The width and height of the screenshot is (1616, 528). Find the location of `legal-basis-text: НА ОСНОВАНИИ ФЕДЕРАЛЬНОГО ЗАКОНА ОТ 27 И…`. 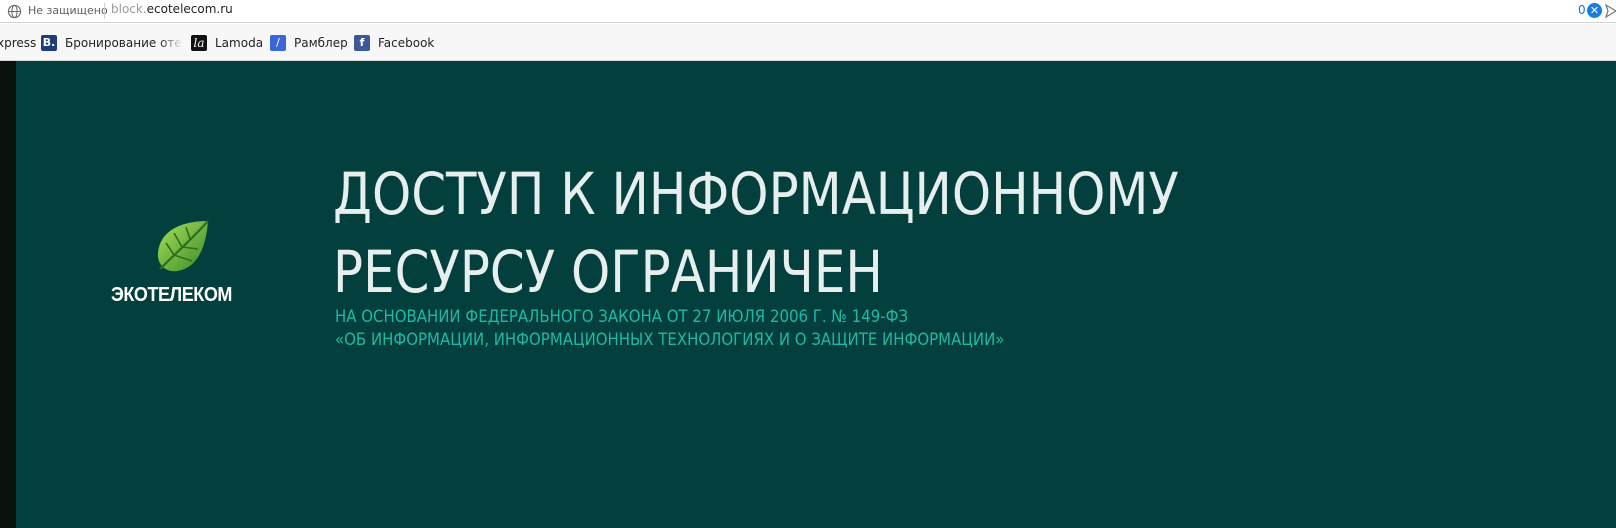

legal-basis-text: НА ОСНОВАНИИ ФЕДЕРАЛЬНОГО ЗАКОНА ОТ 27 И… is located at coordinates (731, 329).